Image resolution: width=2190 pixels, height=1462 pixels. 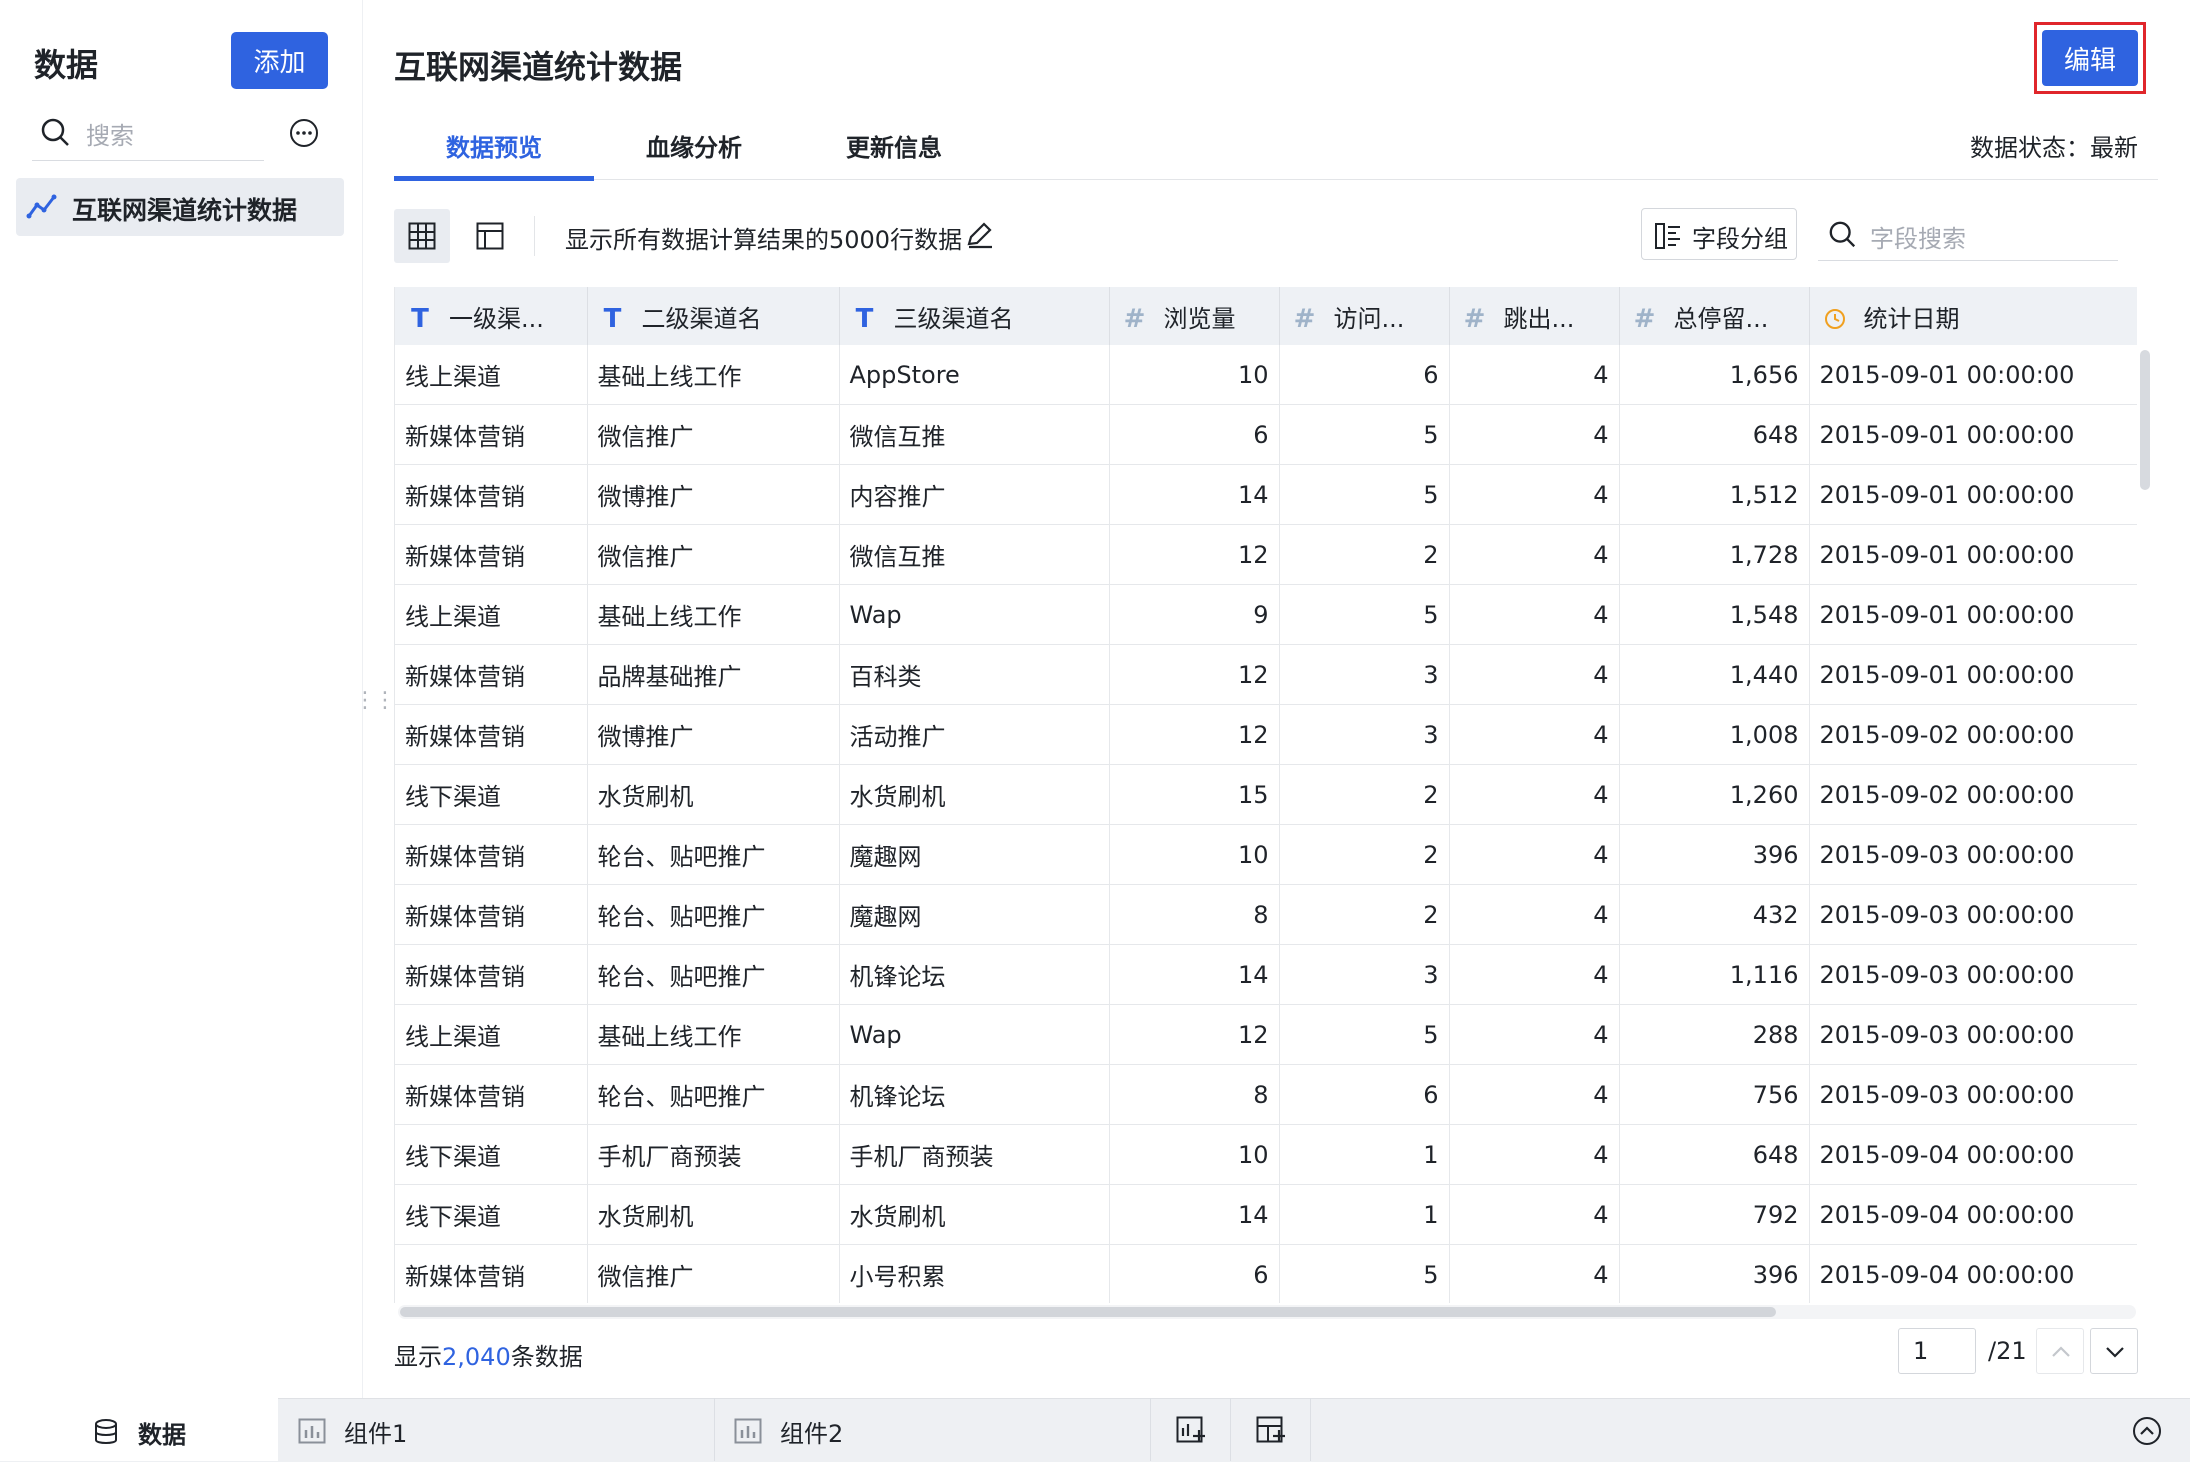 What do you see at coordinates (1194, 1273) in the screenshot?
I see `table-cell: 6` at bounding box center [1194, 1273].